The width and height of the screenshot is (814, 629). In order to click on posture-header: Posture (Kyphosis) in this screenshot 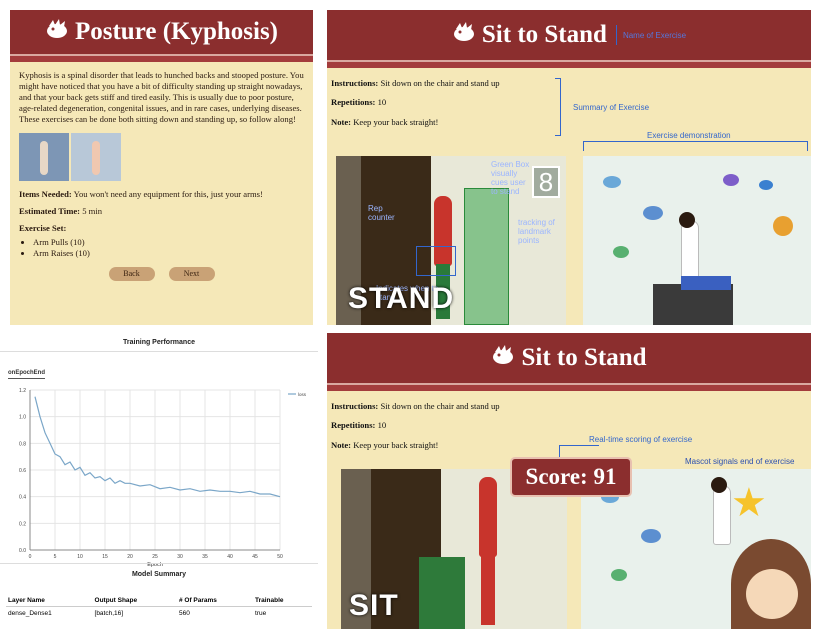, I will do `click(161, 32)`.